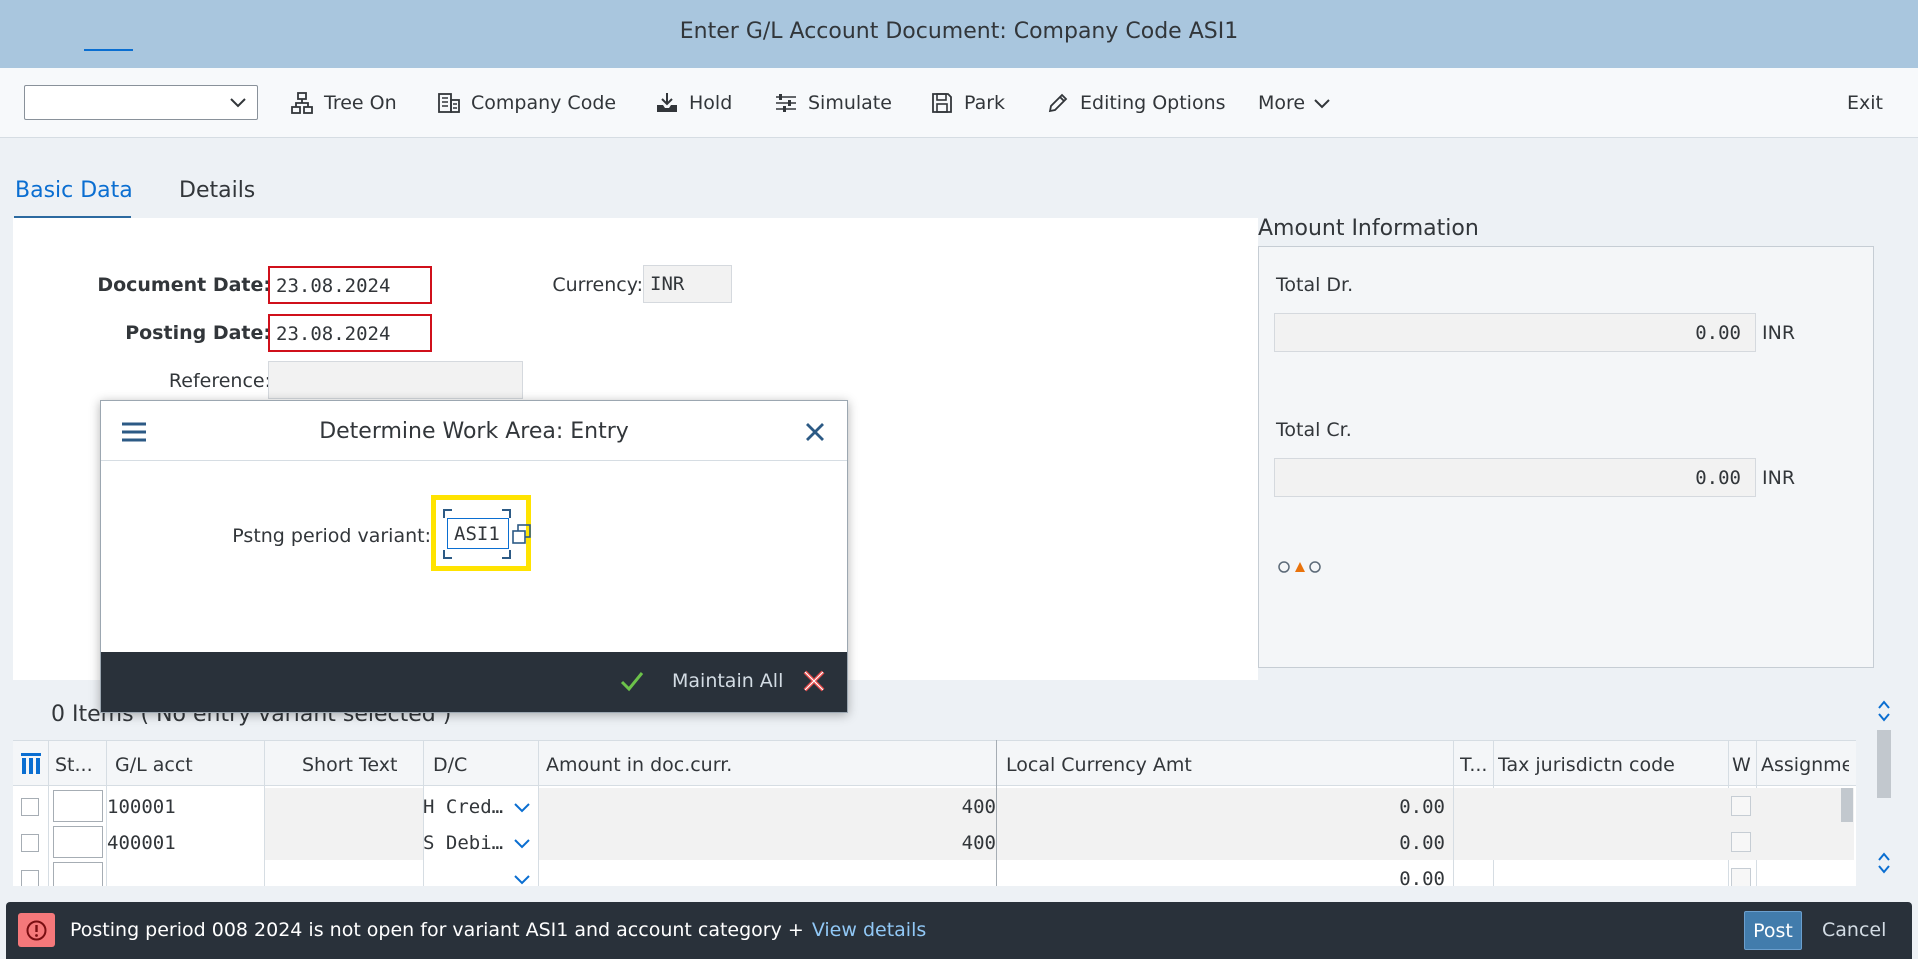 The width and height of the screenshot is (1918, 959). Describe the element at coordinates (141, 843) in the screenshot. I see `gl-acct-cell: 400001` at that location.